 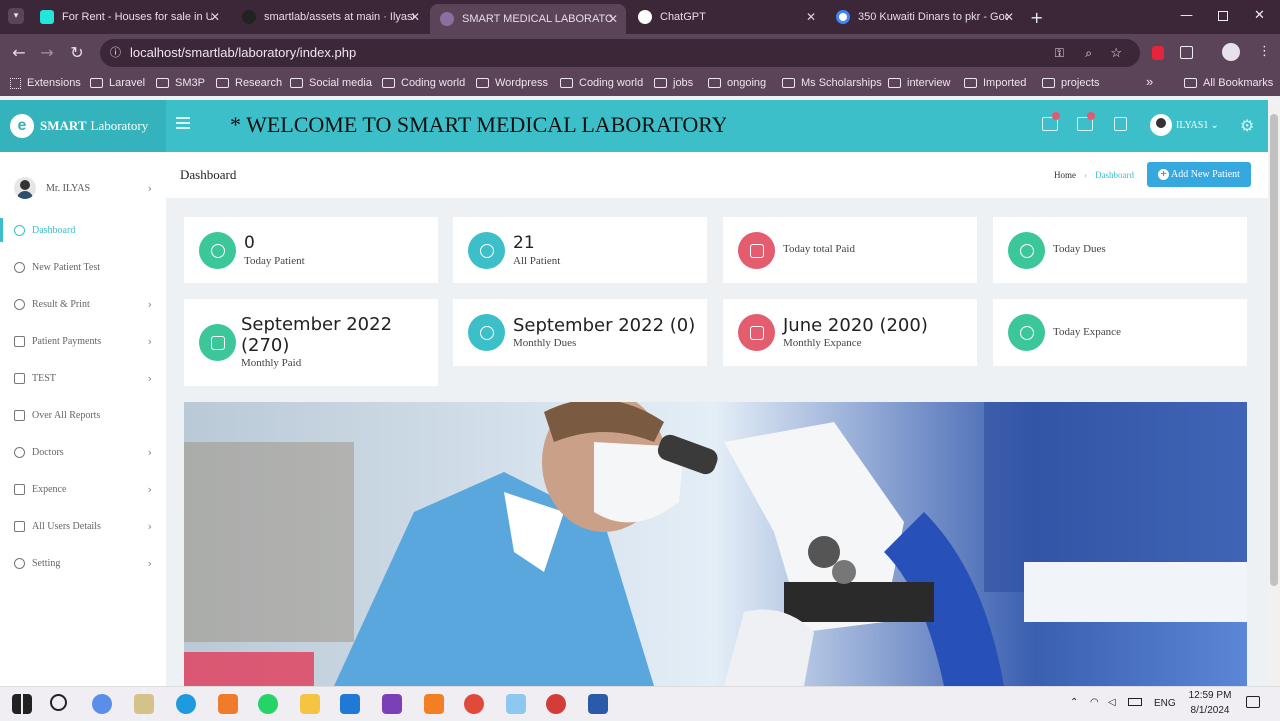 What do you see at coordinates (434, 704) in the screenshot?
I see `sublime-text-icon` at bounding box center [434, 704].